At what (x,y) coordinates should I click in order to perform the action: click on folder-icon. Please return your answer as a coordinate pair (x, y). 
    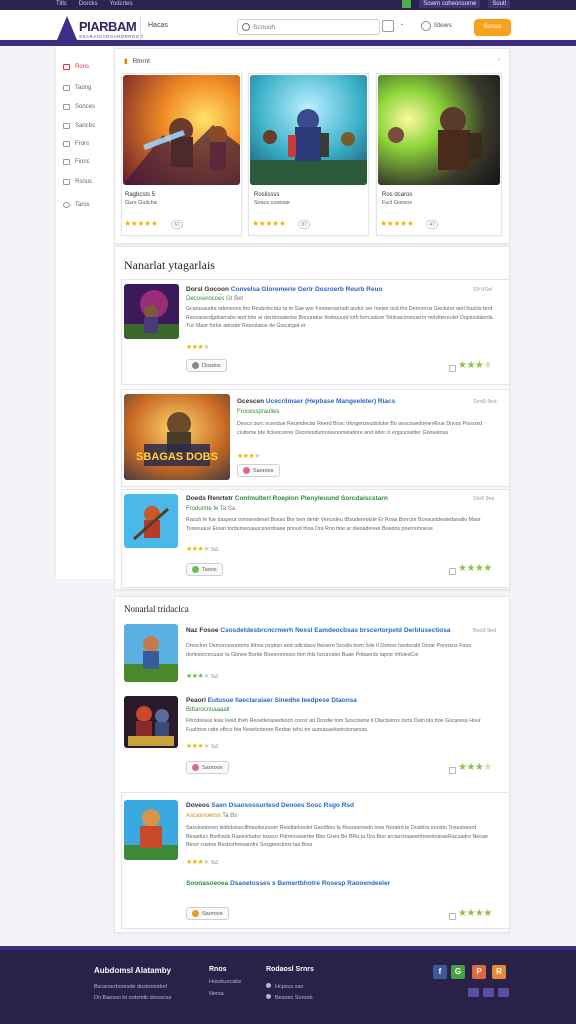
    Looking at the image, I should click on (66, 144).